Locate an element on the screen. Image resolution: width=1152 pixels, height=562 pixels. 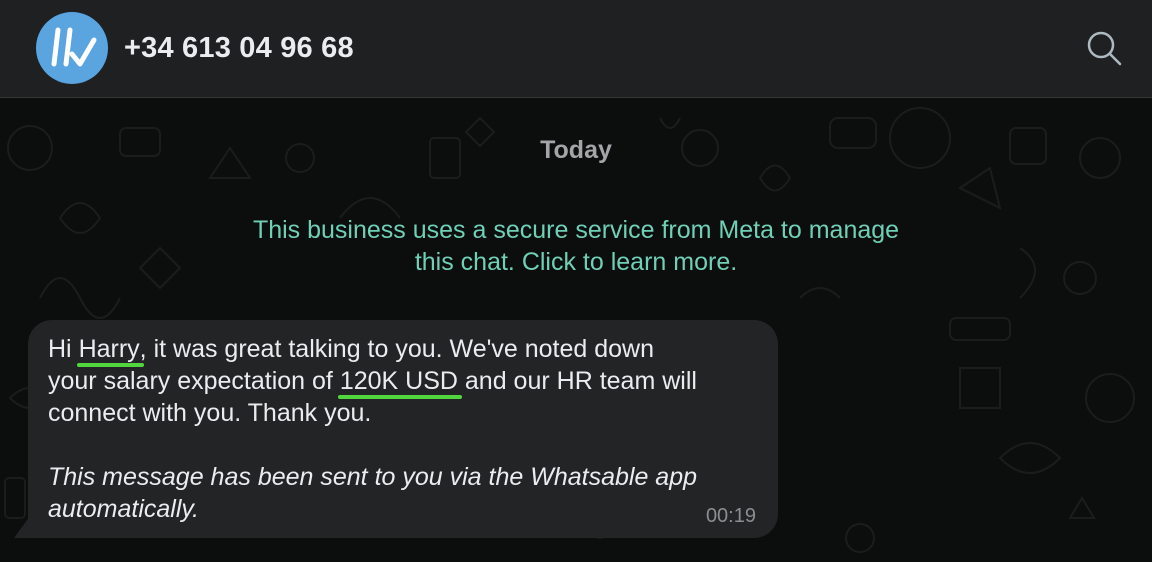
name-underline is located at coordinates (110, 365).